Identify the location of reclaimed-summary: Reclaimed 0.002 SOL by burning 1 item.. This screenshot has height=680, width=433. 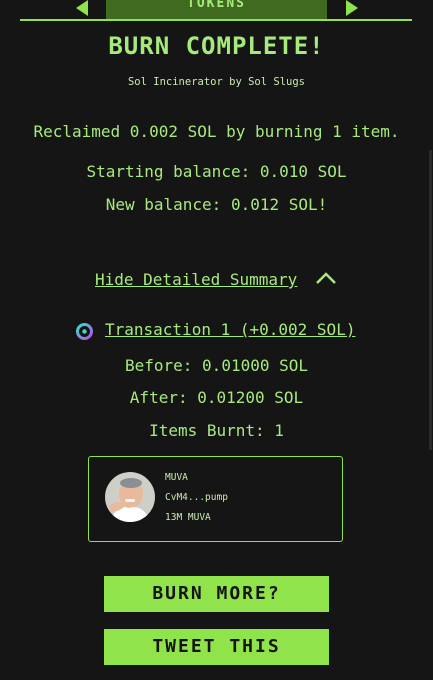
(216, 131).